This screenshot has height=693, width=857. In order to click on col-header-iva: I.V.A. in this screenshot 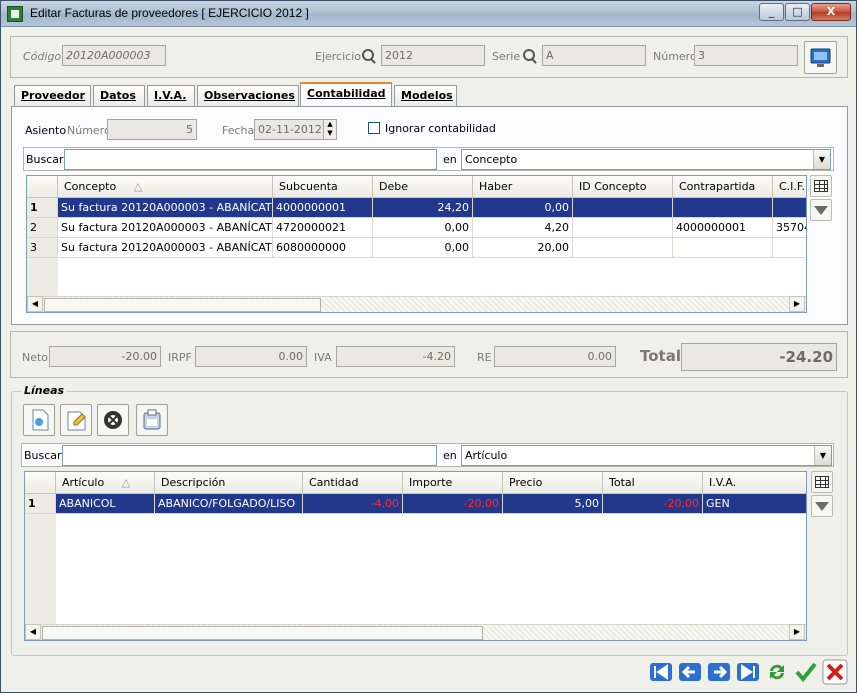, I will do `click(754, 483)`.